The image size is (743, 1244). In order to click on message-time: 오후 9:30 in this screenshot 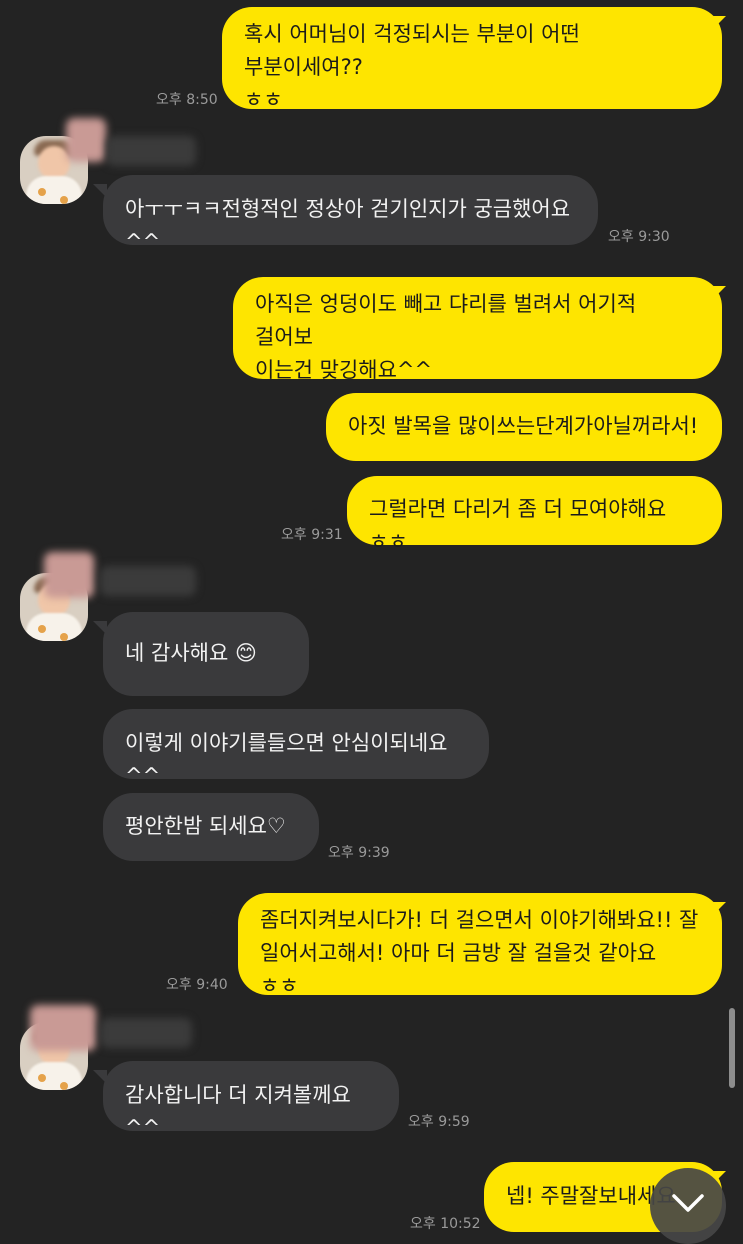, I will do `click(639, 237)`.